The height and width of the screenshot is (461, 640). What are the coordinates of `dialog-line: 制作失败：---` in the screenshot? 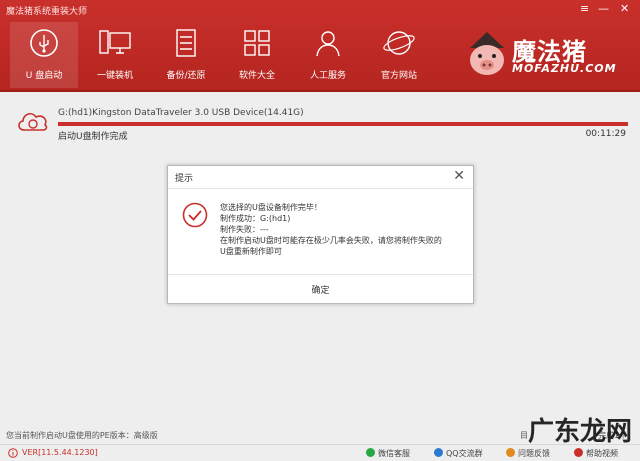 It's located at (244, 229).